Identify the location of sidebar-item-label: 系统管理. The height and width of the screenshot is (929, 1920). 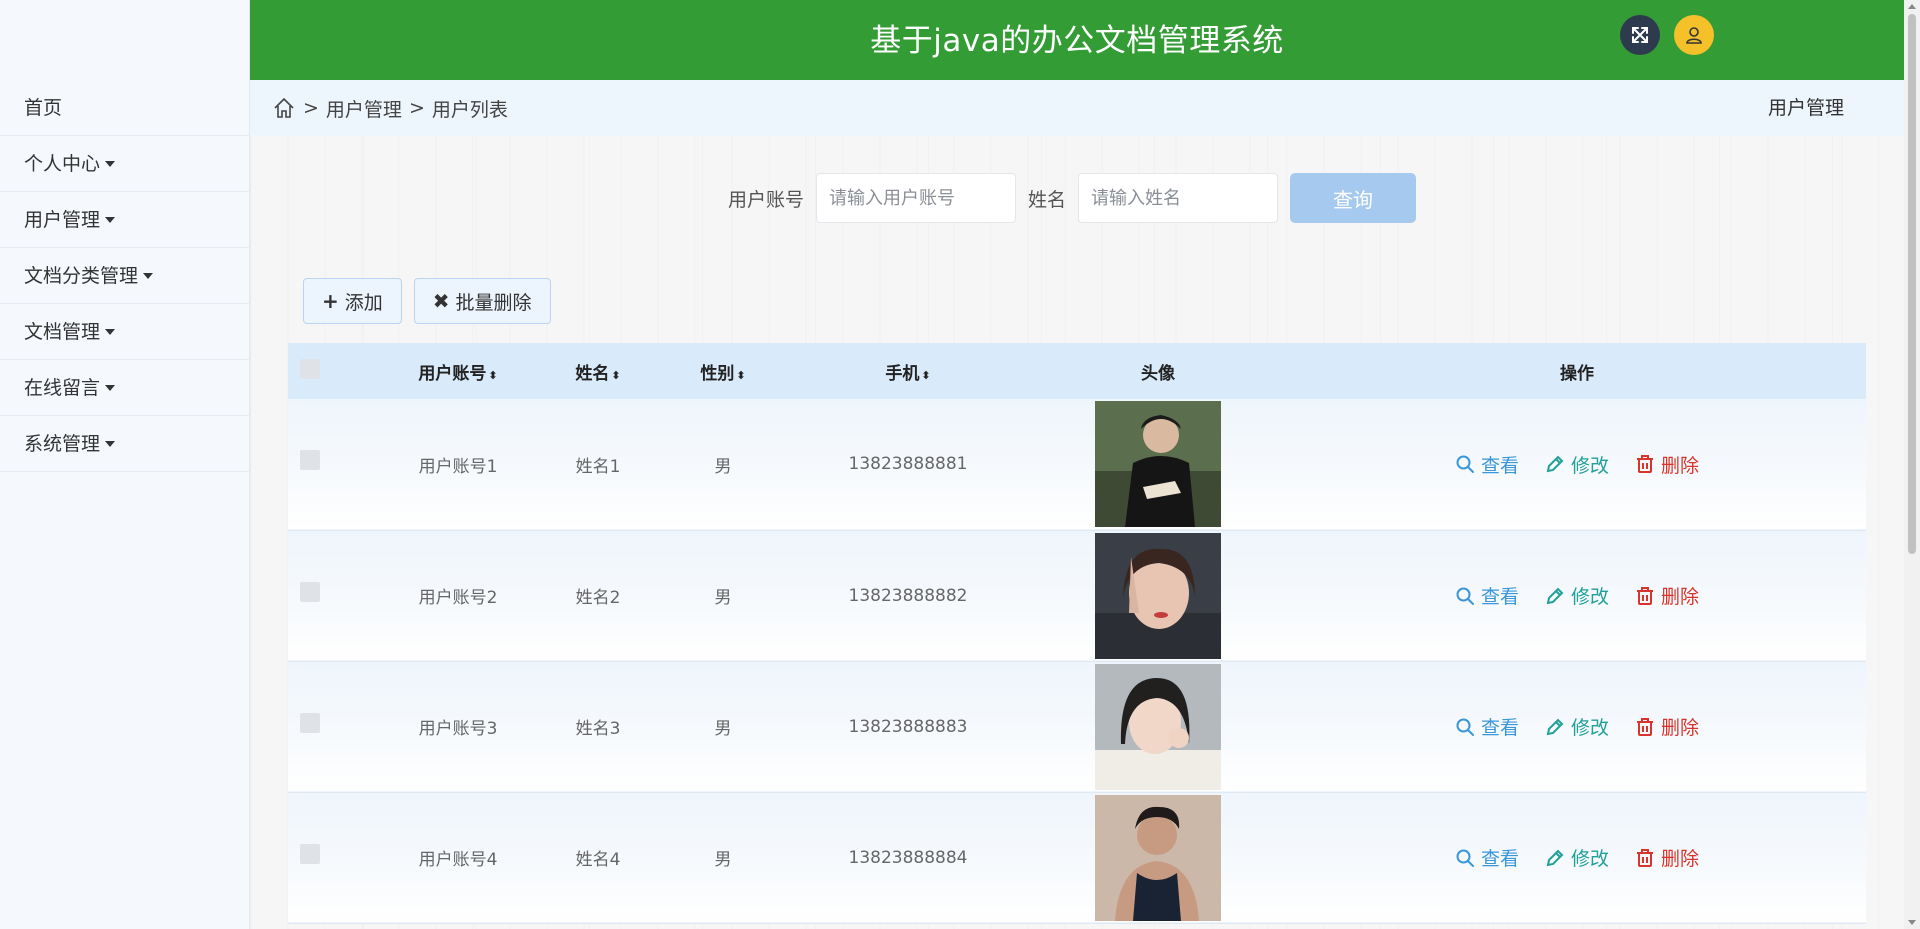
(62, 443).